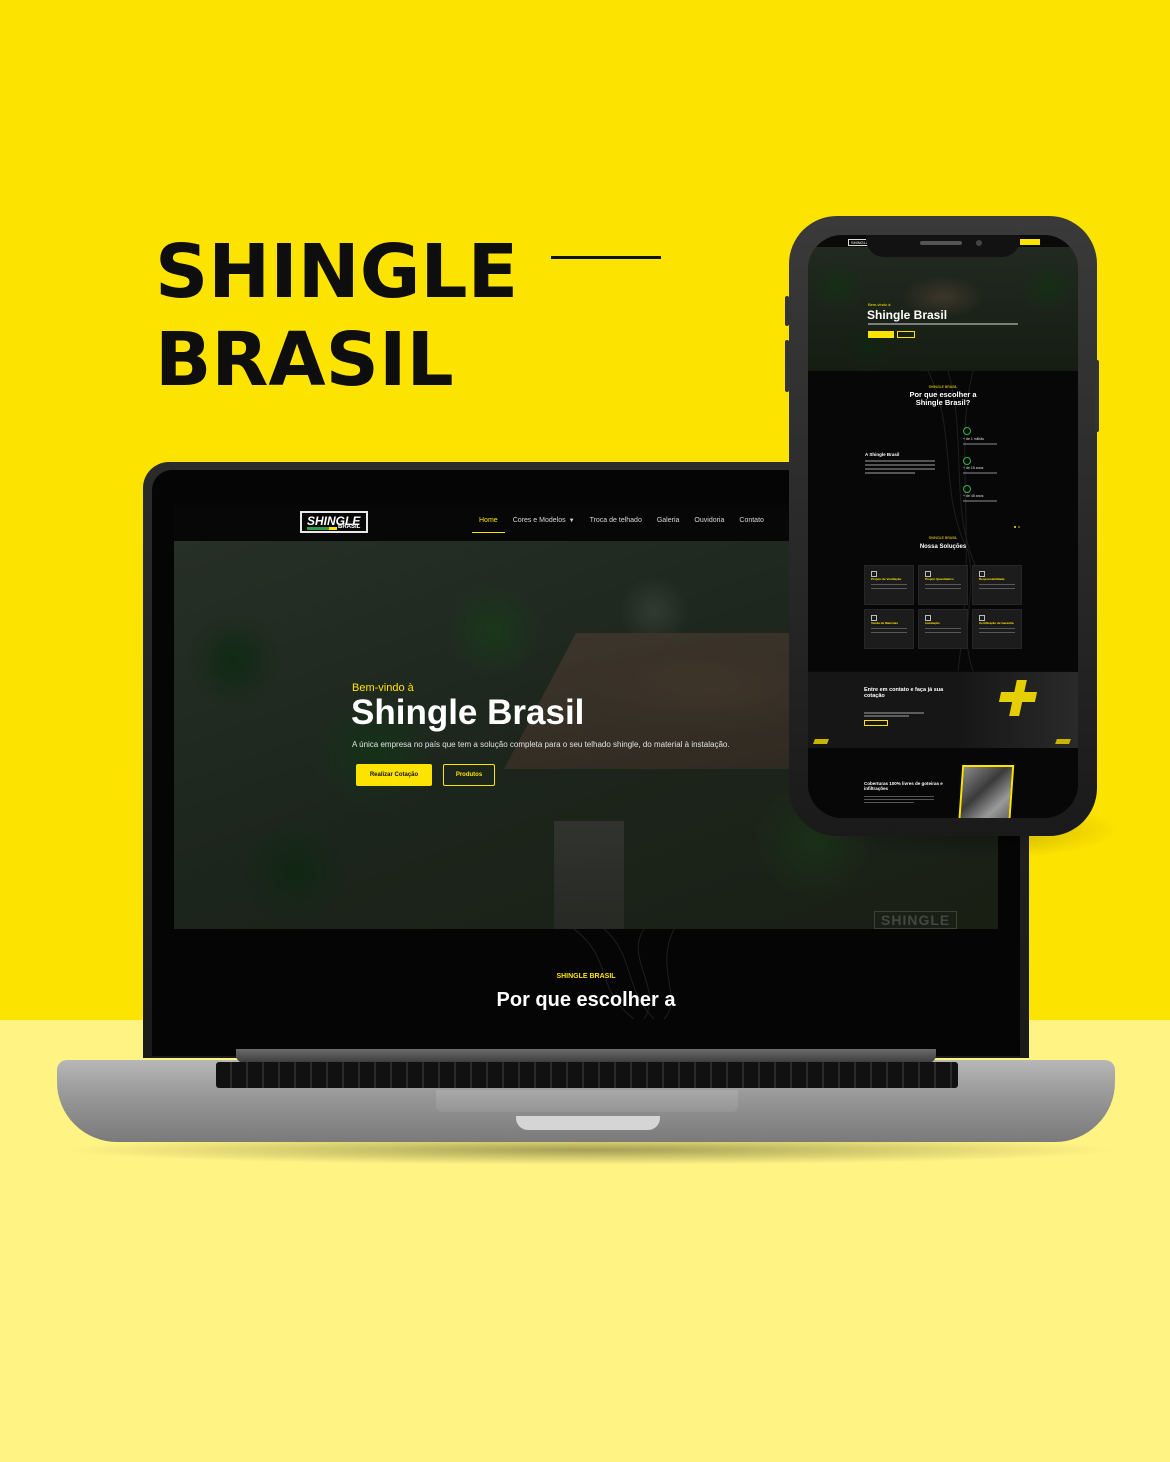 The width and height of the screenshot is (1170, 1462). I want to click on logo-sub-text: BRASIL, so click(349, 527).